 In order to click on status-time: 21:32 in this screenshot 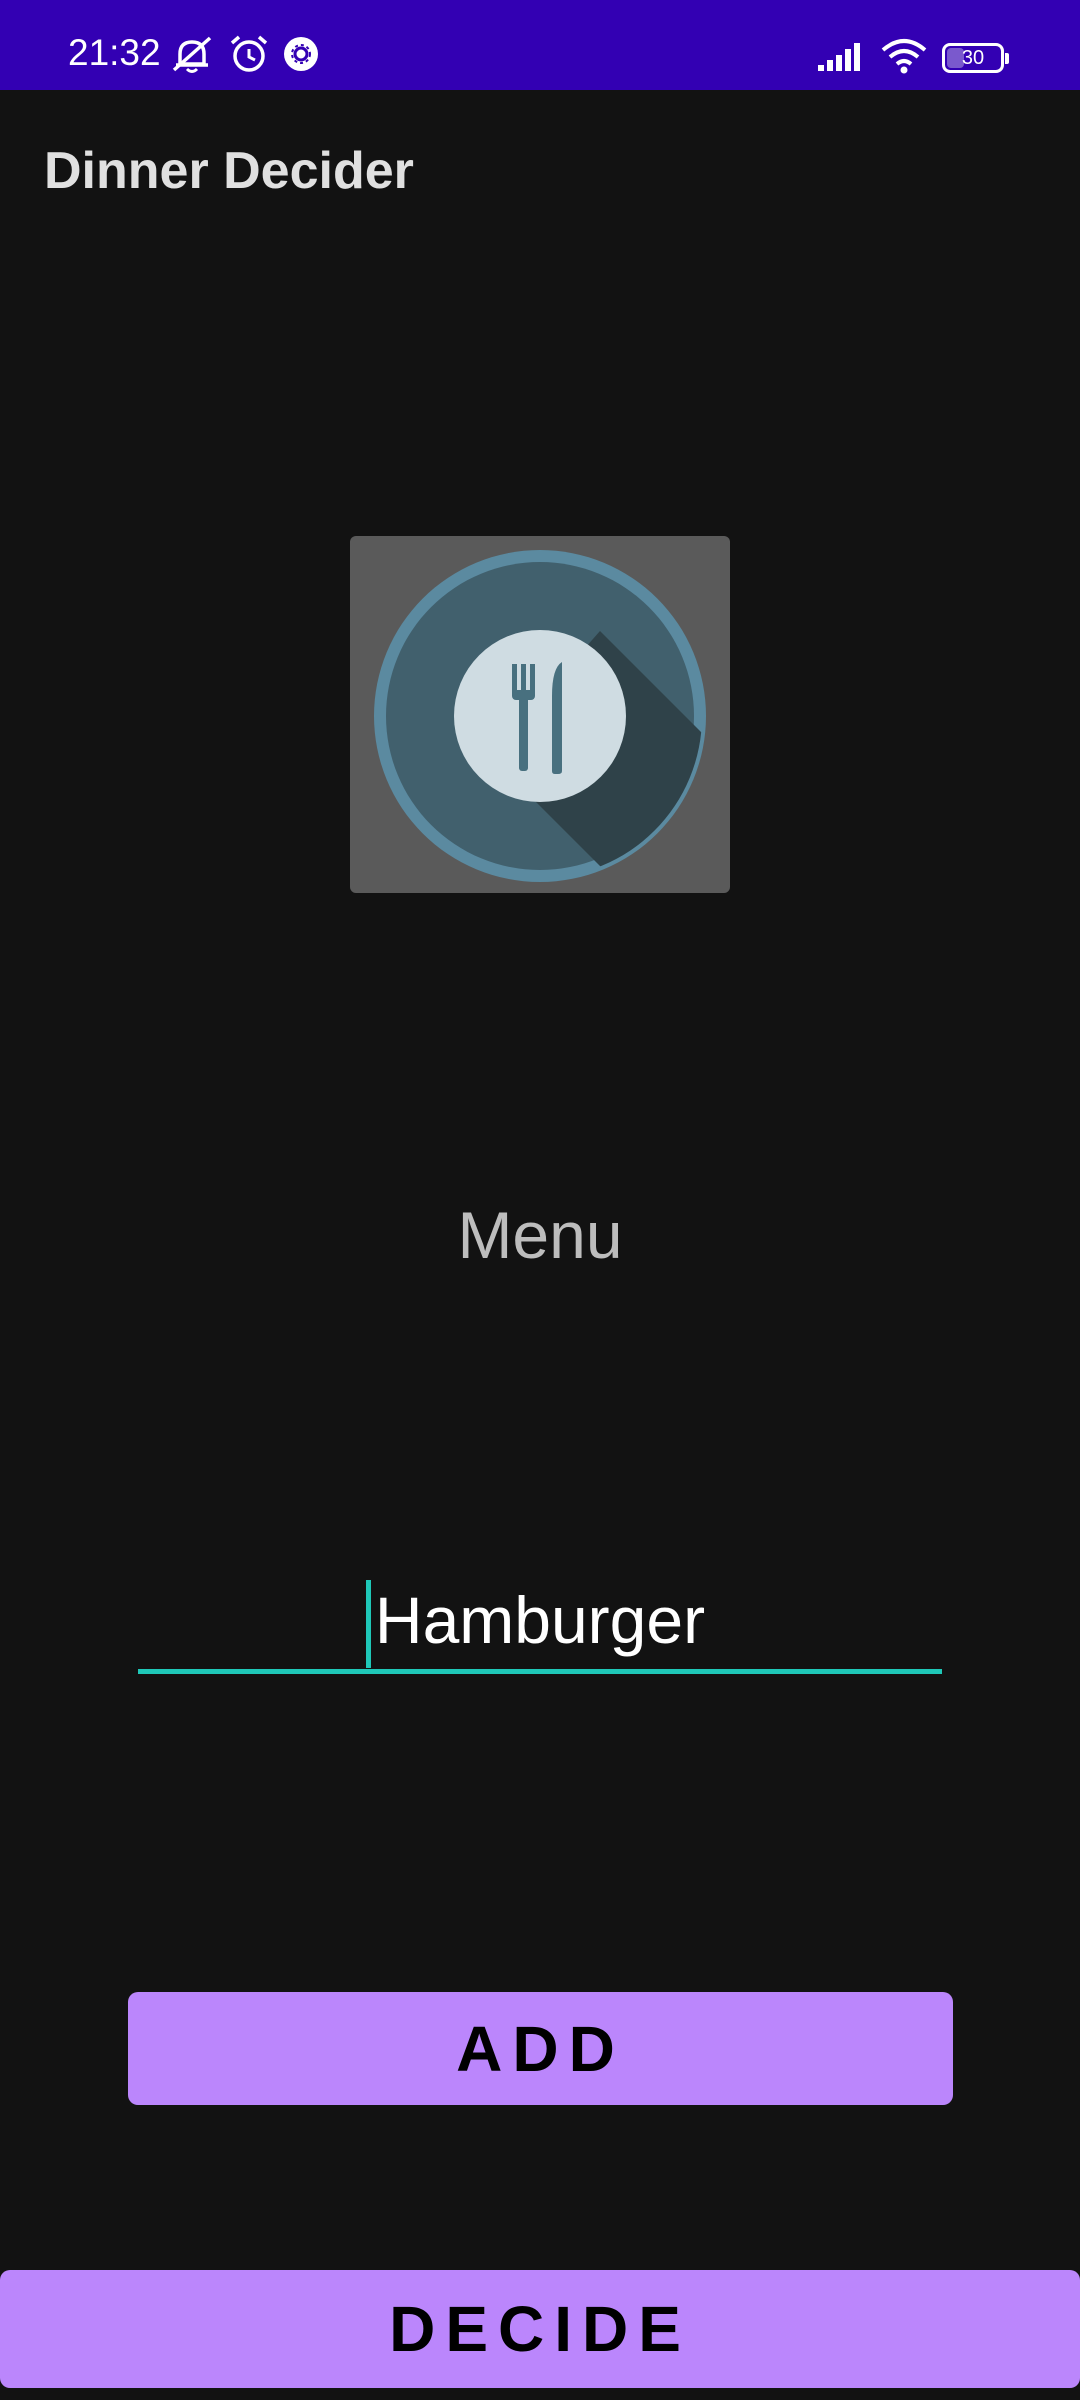, I will do `click(114, 52)`.